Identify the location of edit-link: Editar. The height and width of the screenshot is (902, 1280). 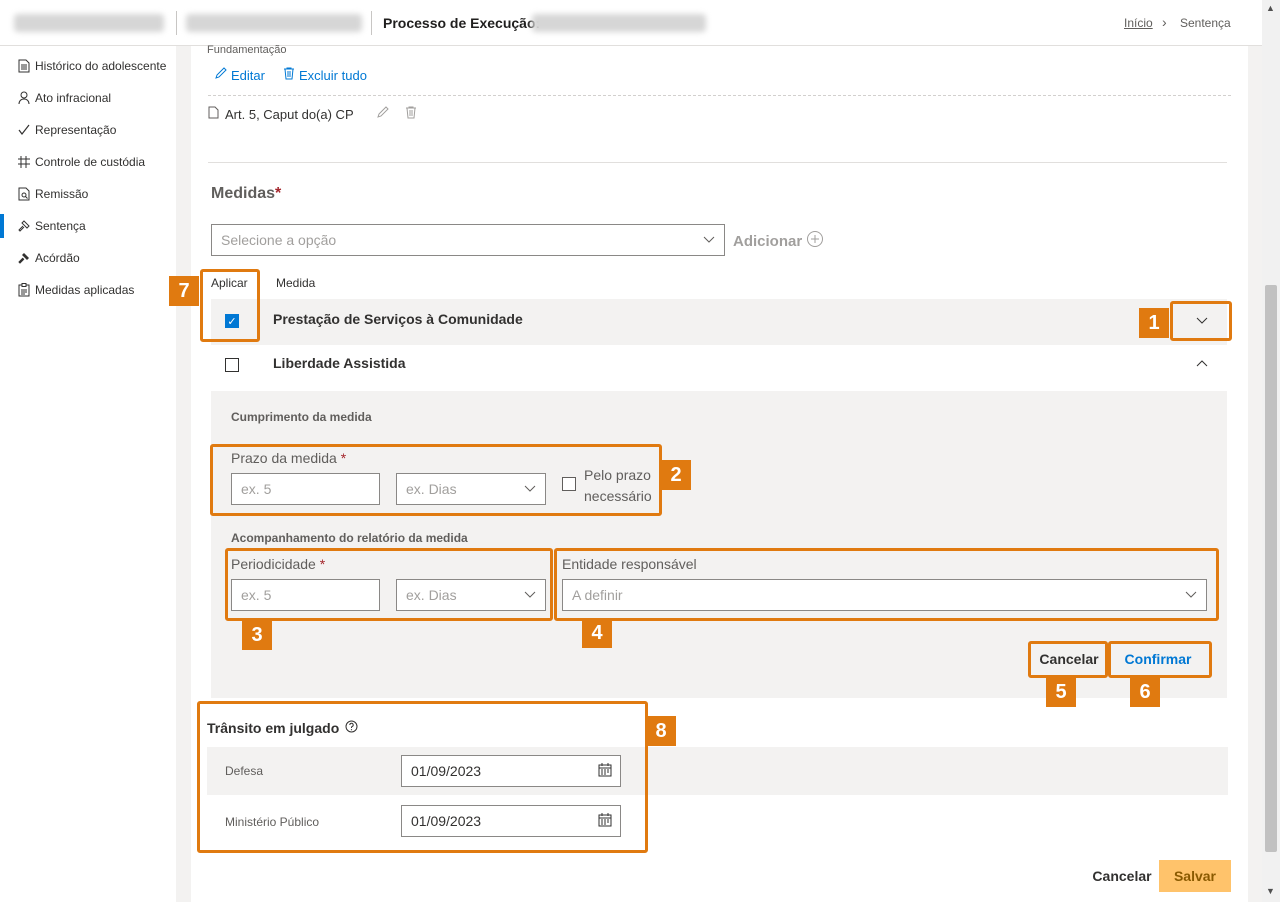
(239, 75).